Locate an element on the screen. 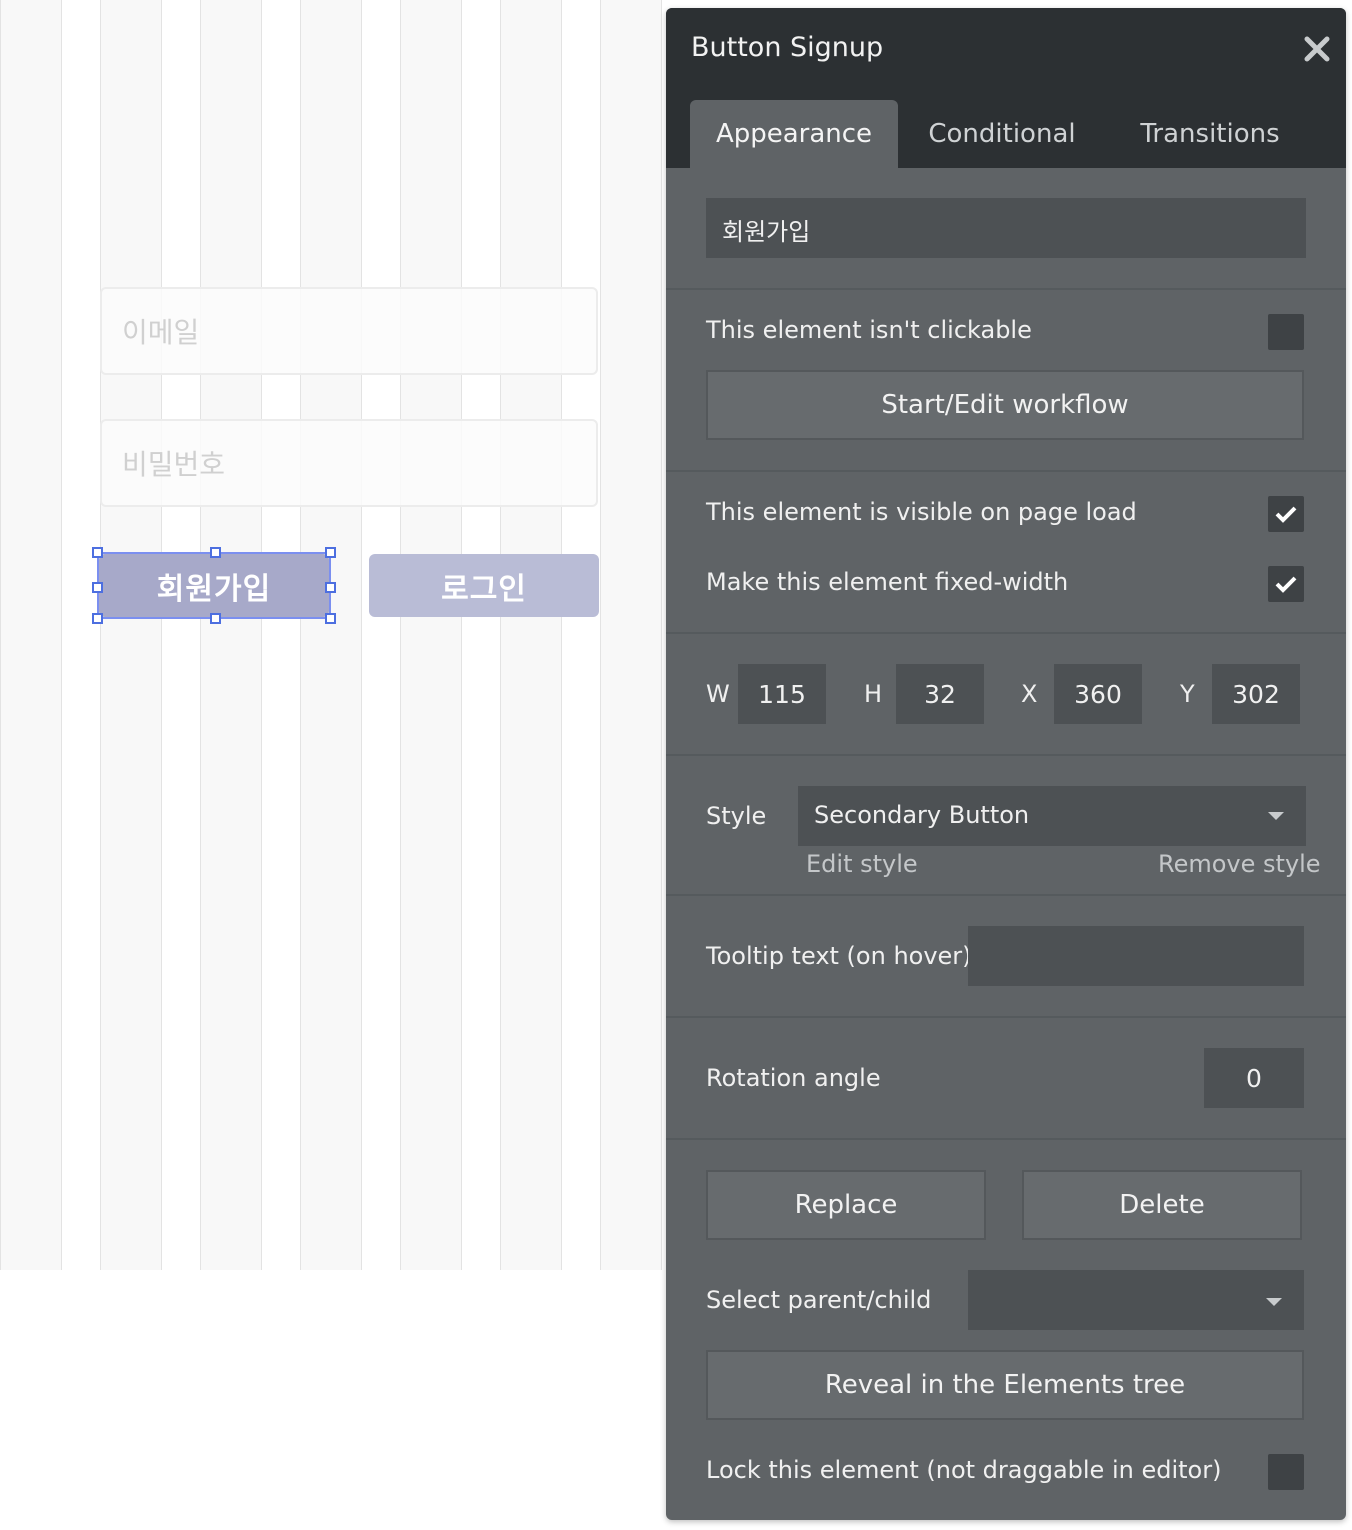 Image resolution: width=1352 pixels, height=1530 pixels. width-input: 115 is located at coordinates (782, 694).